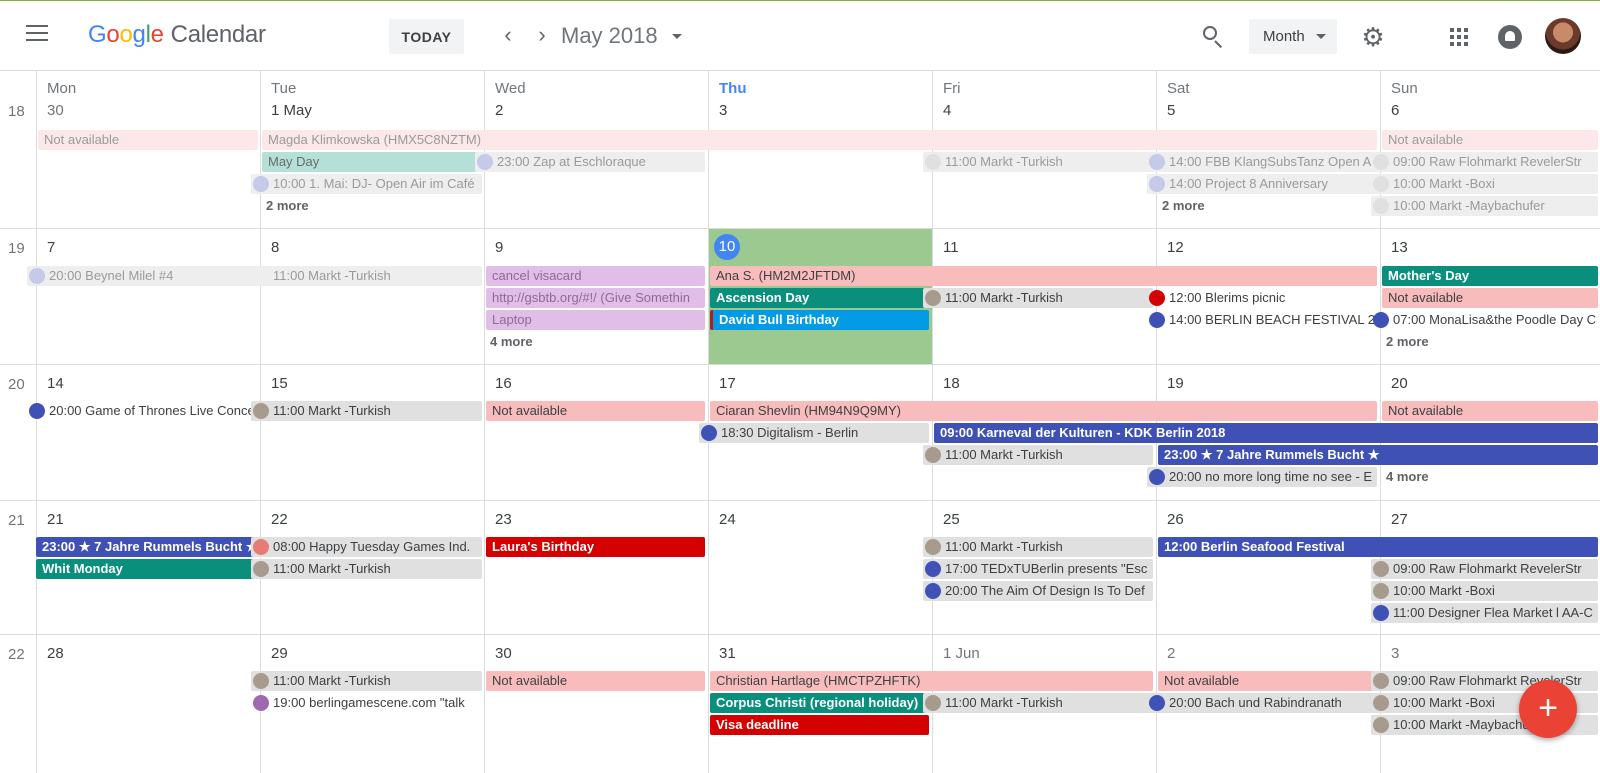 This screenshot has width=1600, height=773. I want to click on create-event-button: +, so click(1548, 709).